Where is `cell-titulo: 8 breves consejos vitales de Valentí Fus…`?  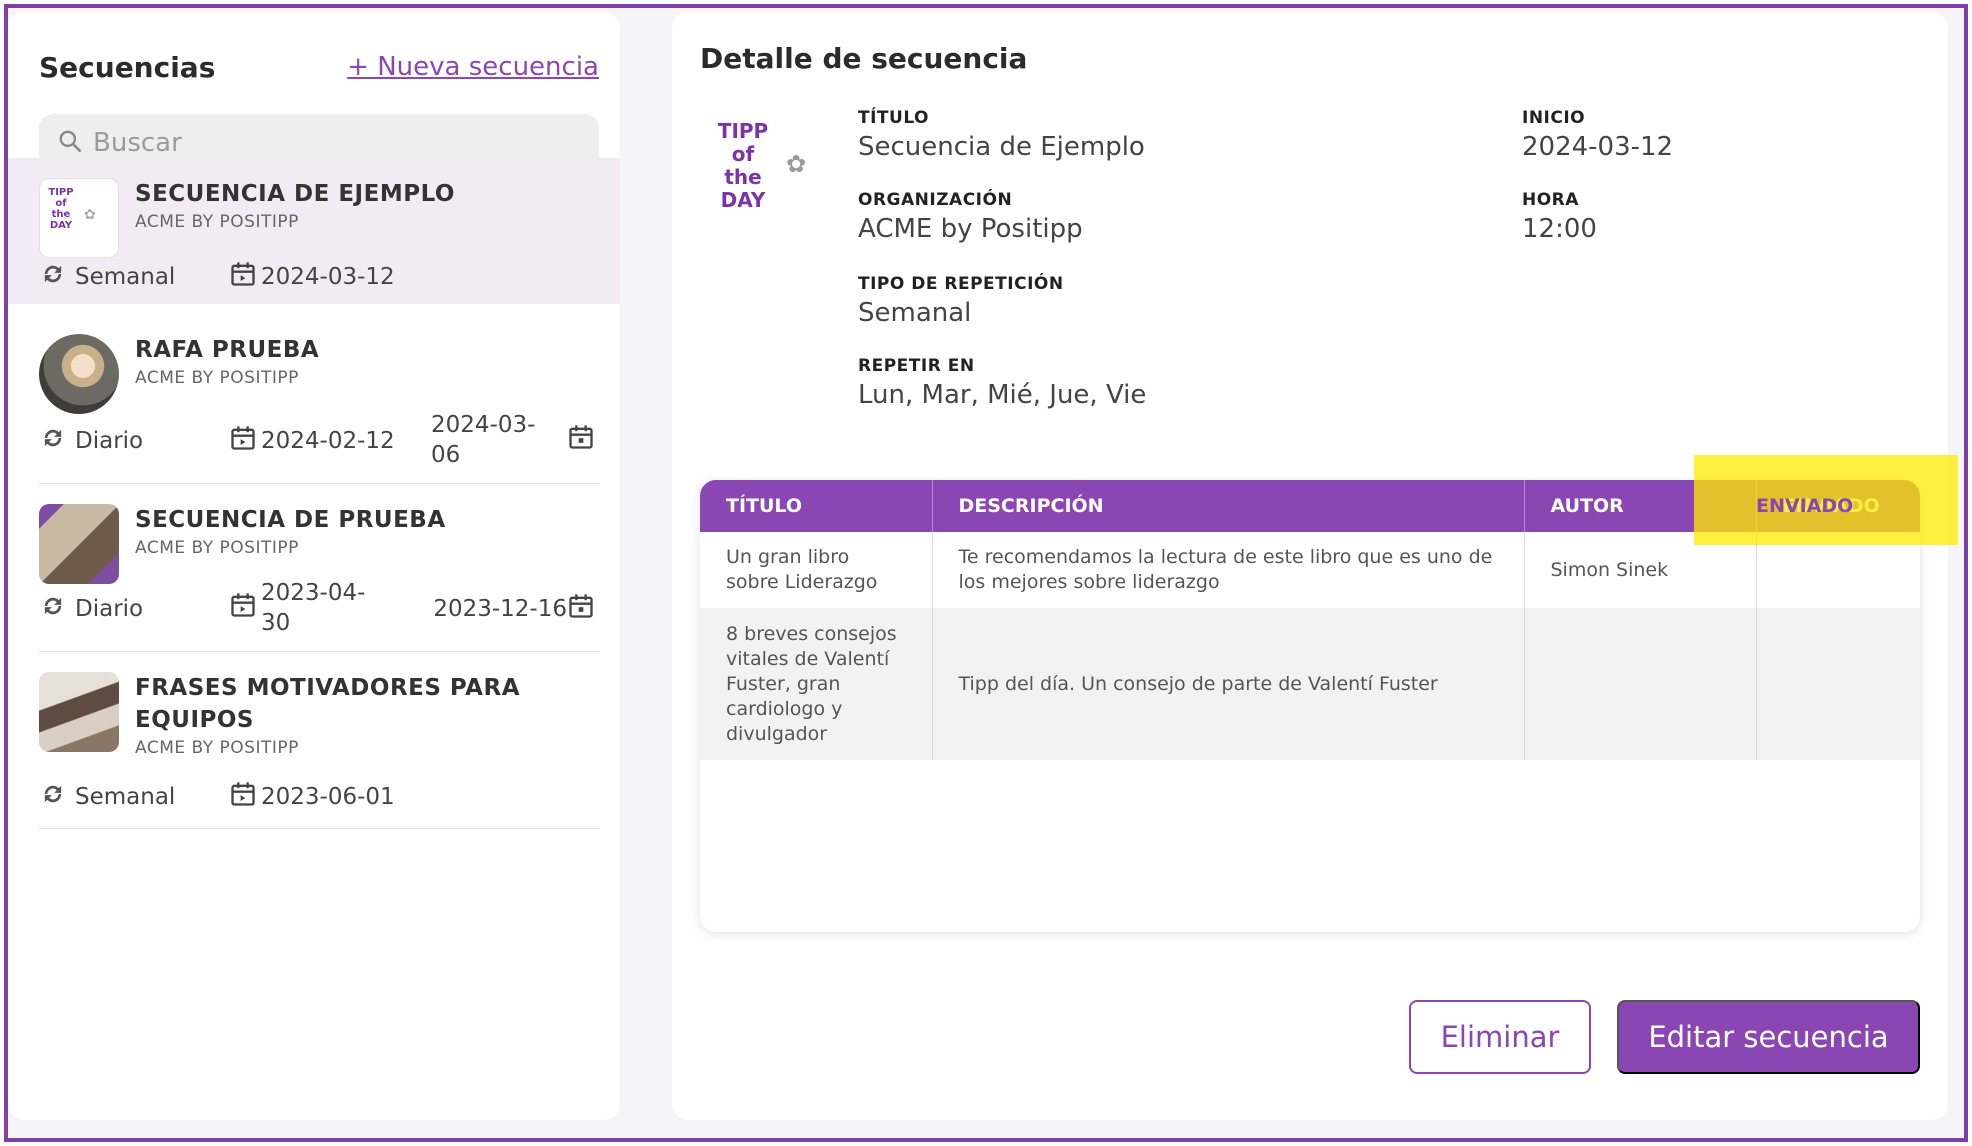
cell-titulo: 8 breves consejos vitales de Valentí Fus… is located at coordinates (816, 684).